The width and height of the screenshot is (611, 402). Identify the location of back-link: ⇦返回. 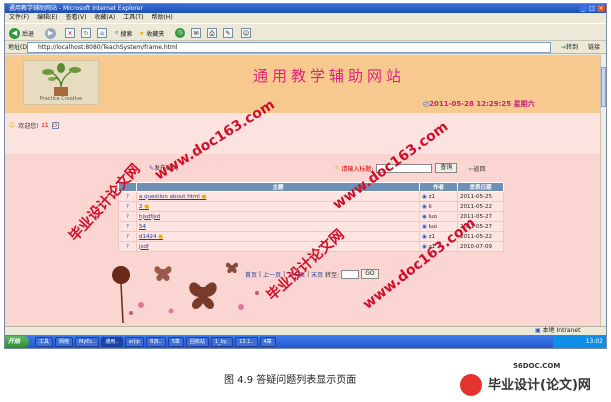
(476, 168).